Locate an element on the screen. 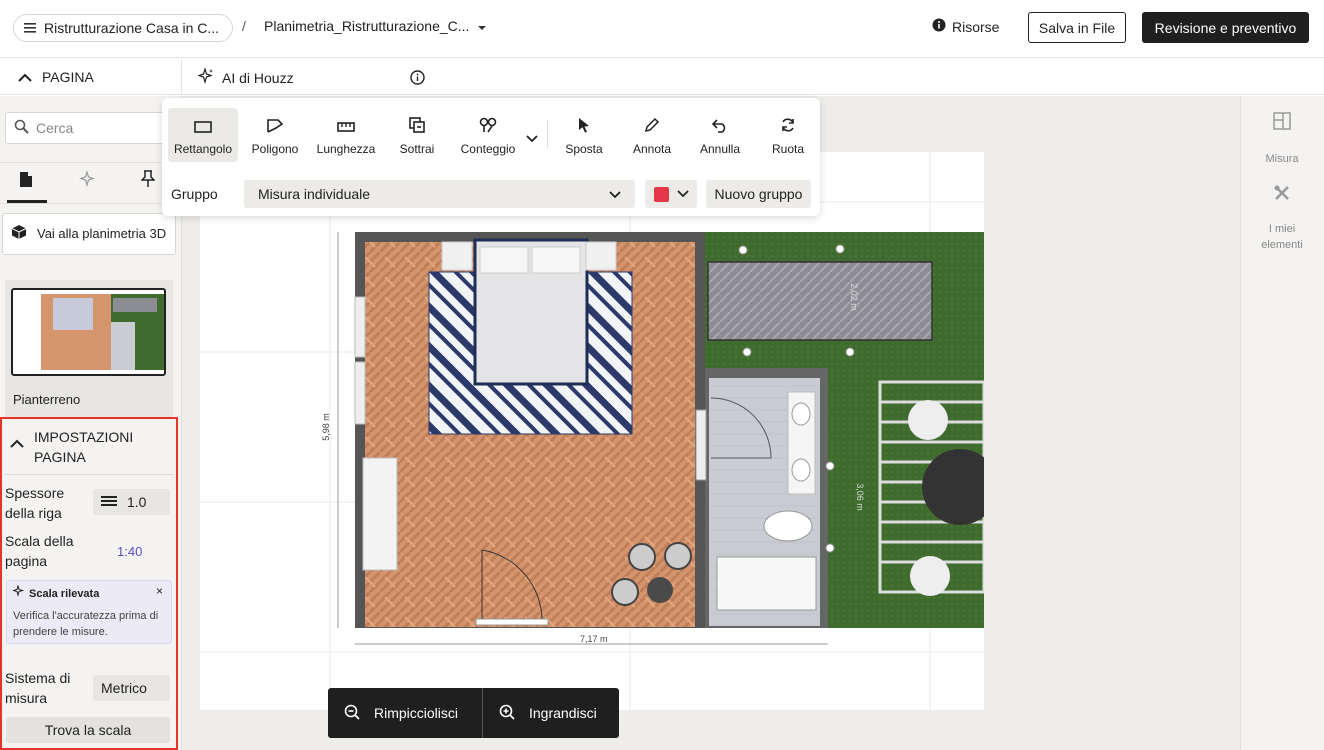  cube-icon is located at coordinates (19, 234).